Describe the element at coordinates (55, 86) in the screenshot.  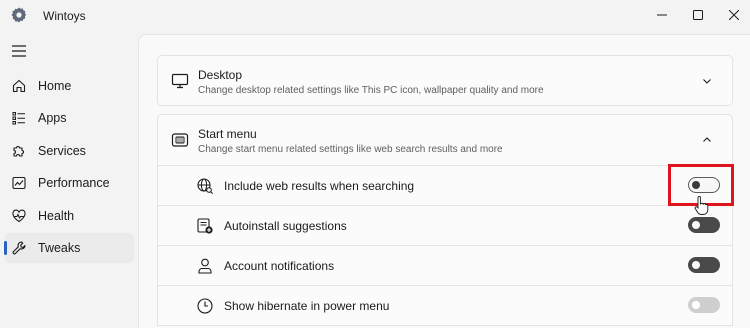
I see `sidebar-item-label: Home` at that location.